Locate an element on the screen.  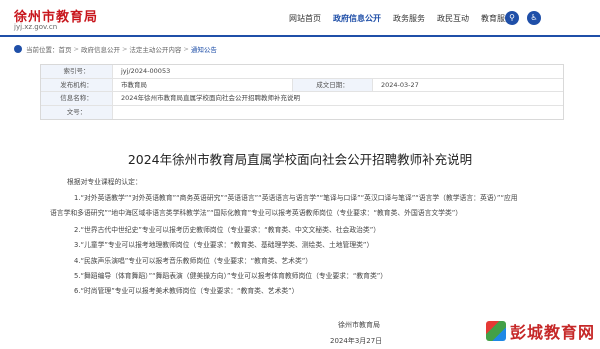
nav-home: 网站首页 is located at coordinates (305, 18).